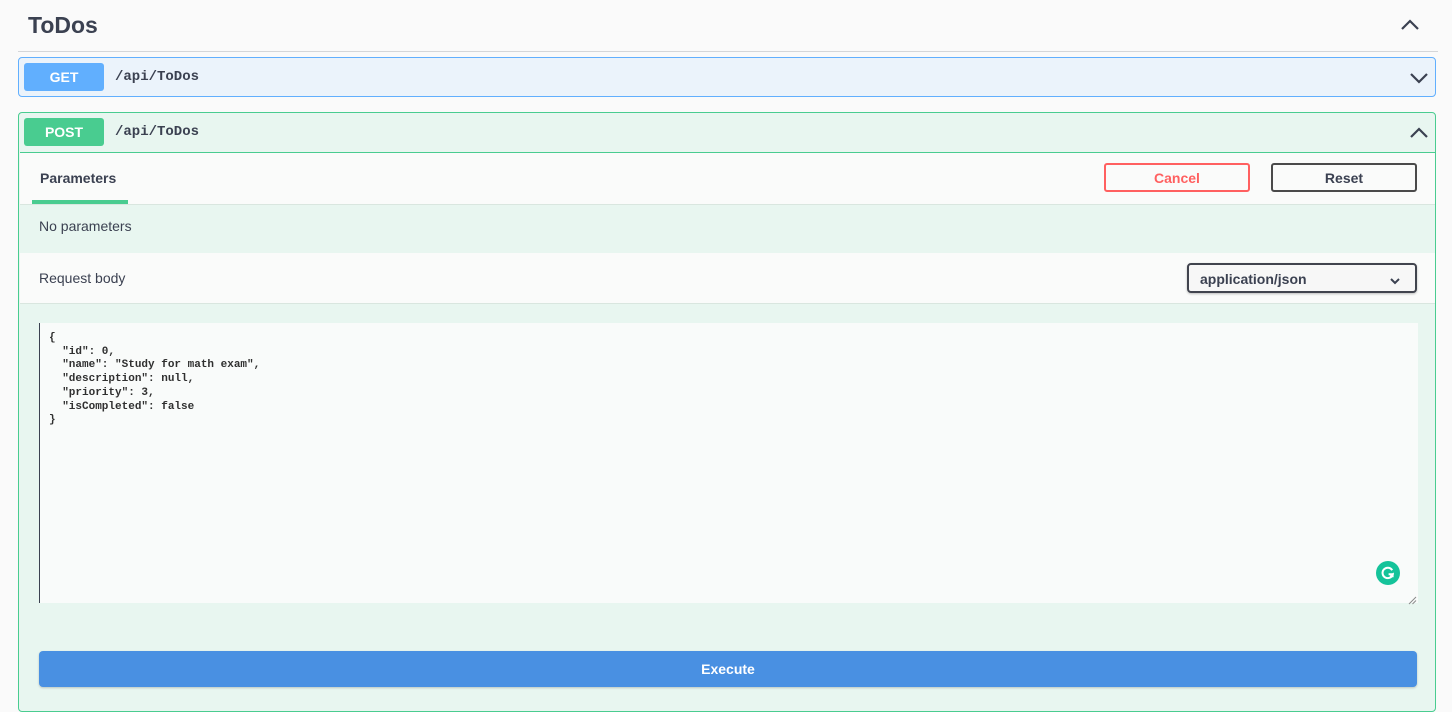 The image size is (1452, 712). I want to click on request-body-header: Request body application/json, so click(727, 278).